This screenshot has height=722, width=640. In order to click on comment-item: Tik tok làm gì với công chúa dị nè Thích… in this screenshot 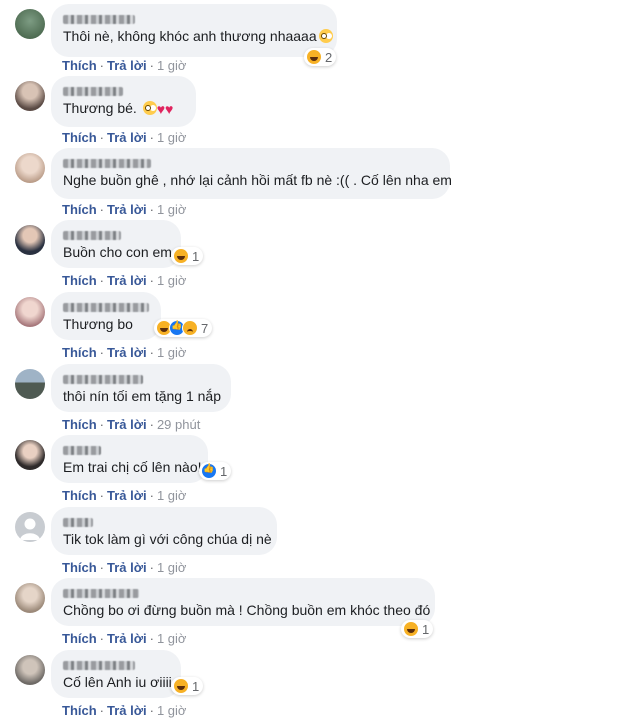, I will do `click(320, 543)`.